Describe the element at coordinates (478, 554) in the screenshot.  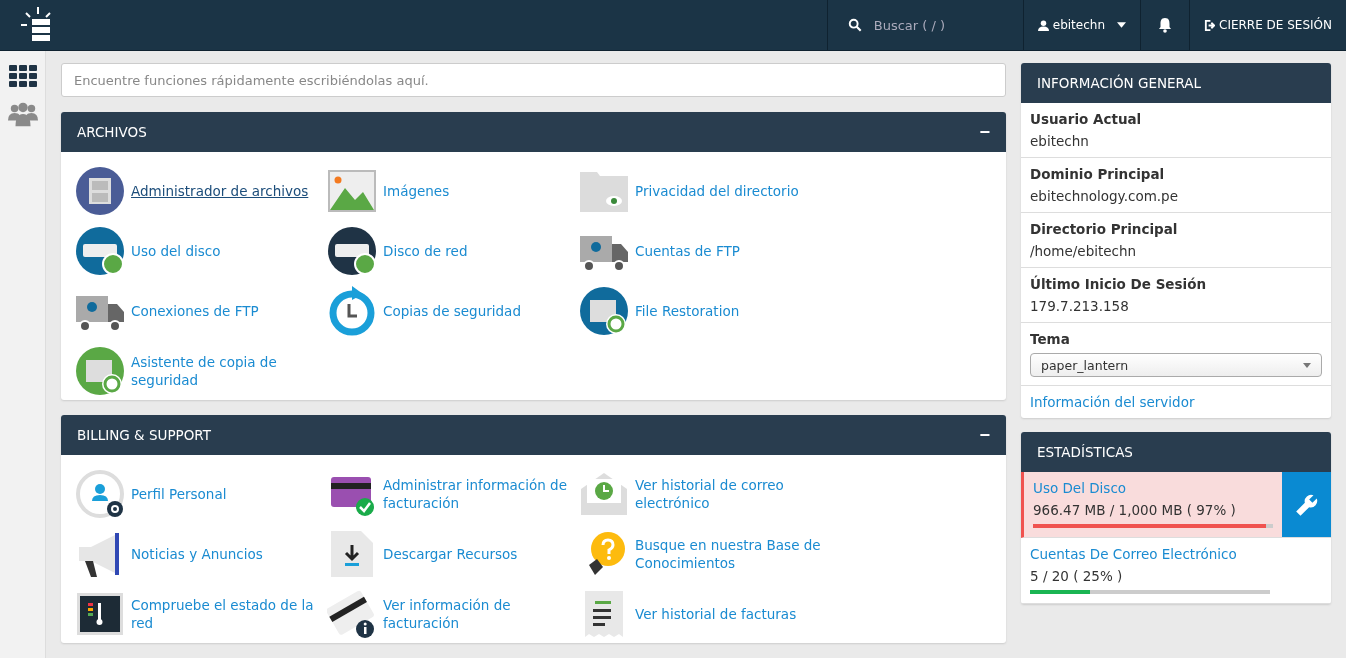
I see `tool-link: Descargar Recursos` at that location.